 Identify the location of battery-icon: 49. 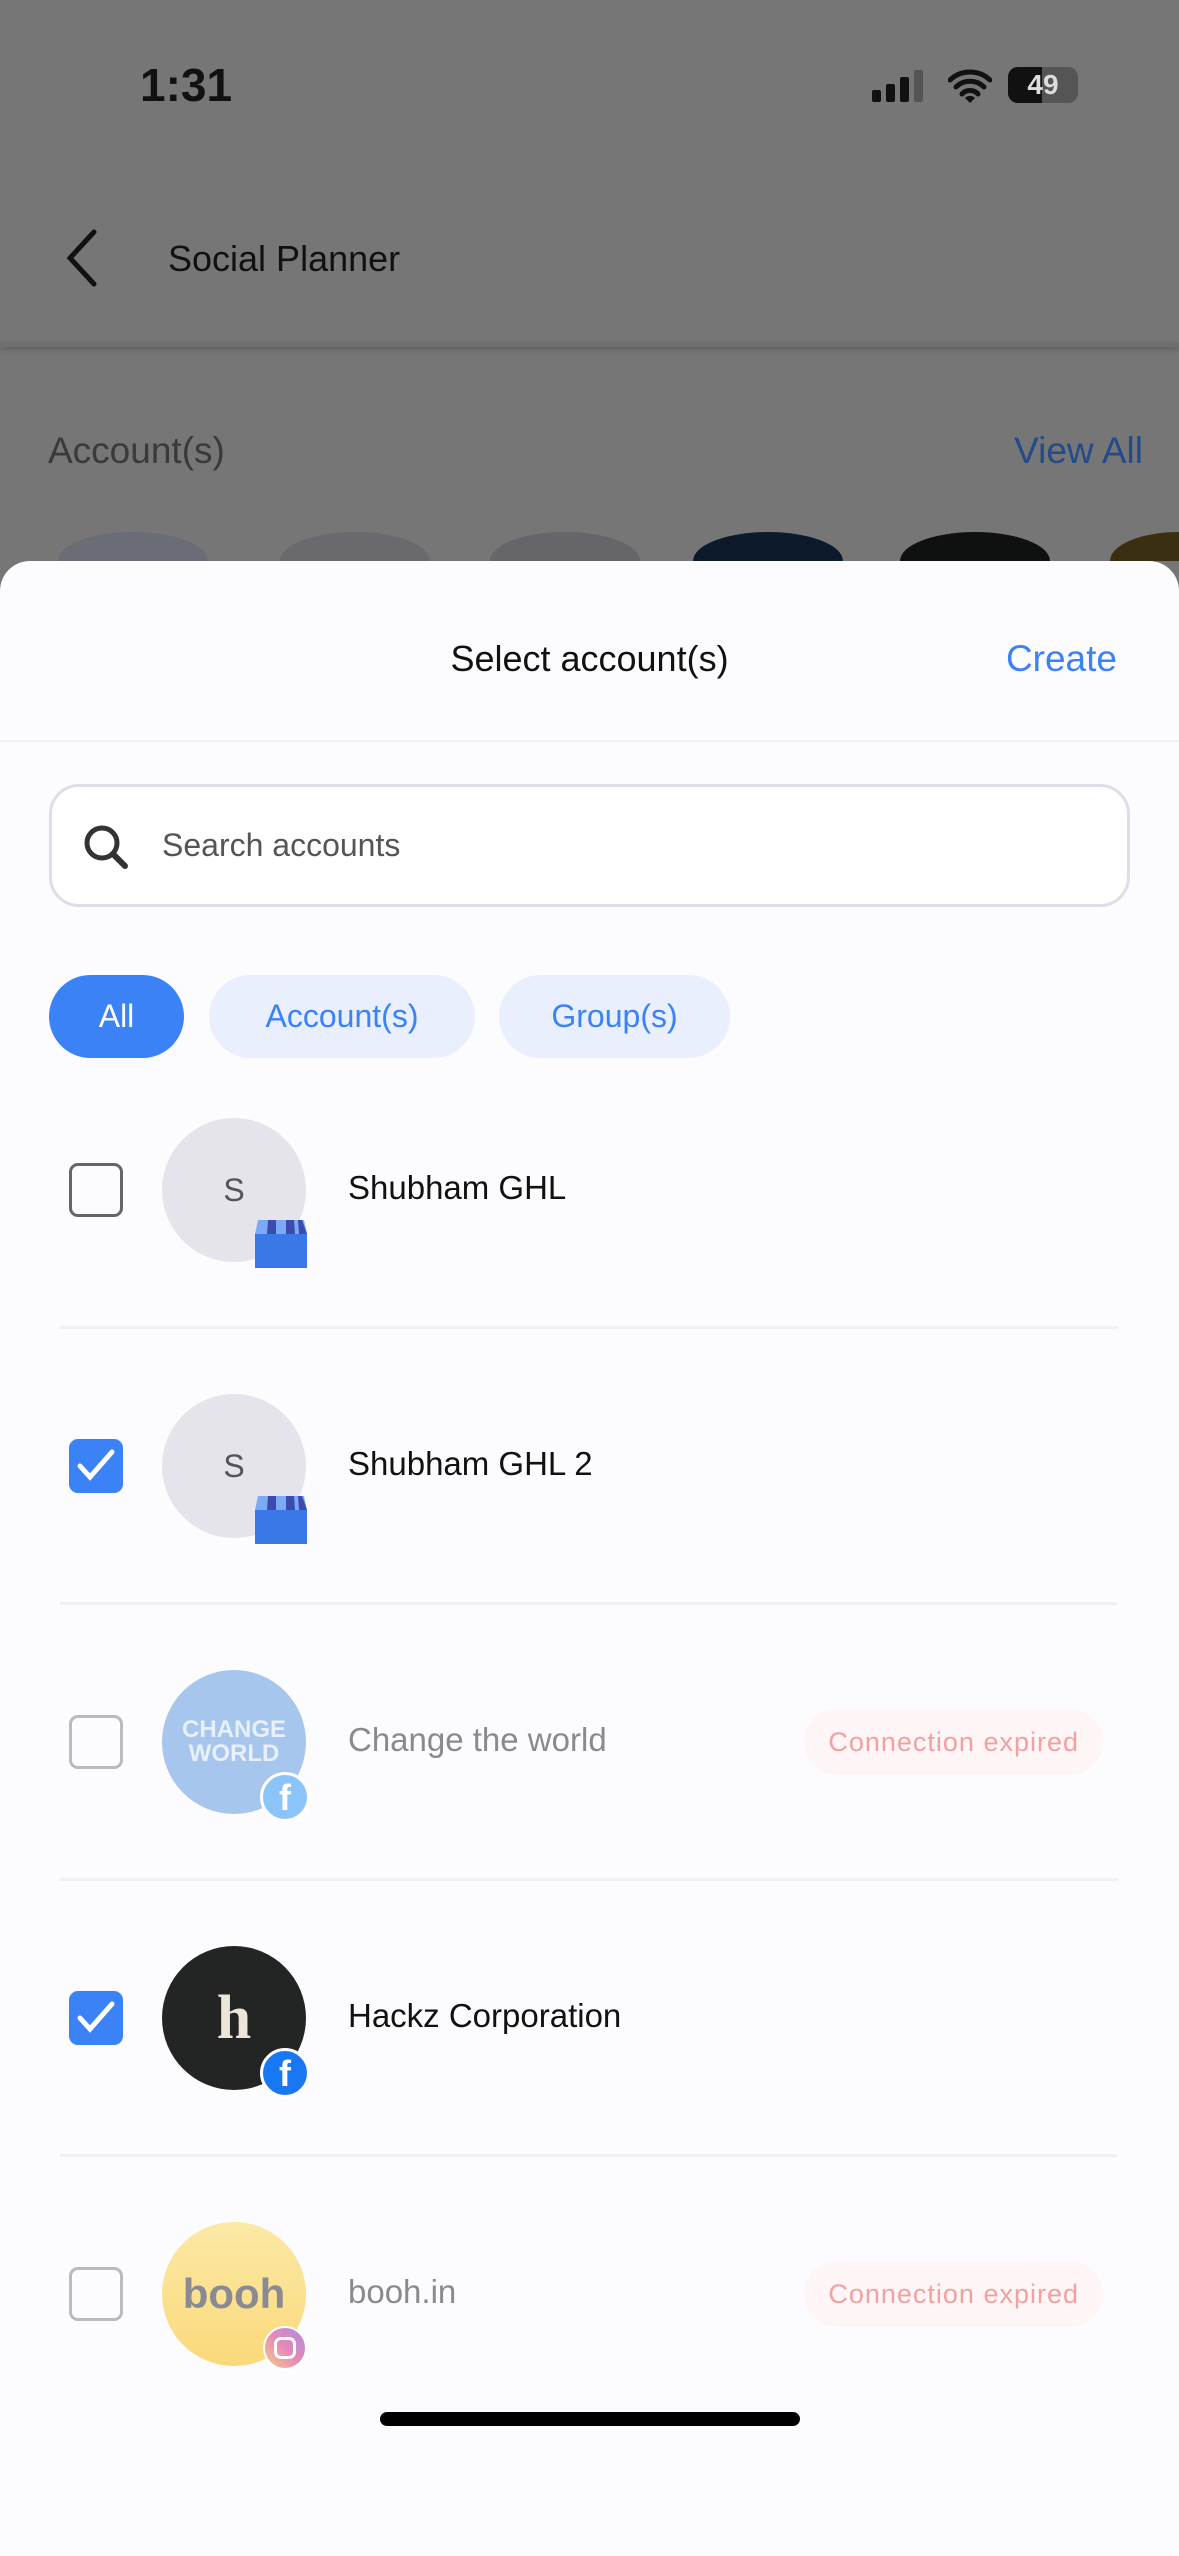
(1043, 85).